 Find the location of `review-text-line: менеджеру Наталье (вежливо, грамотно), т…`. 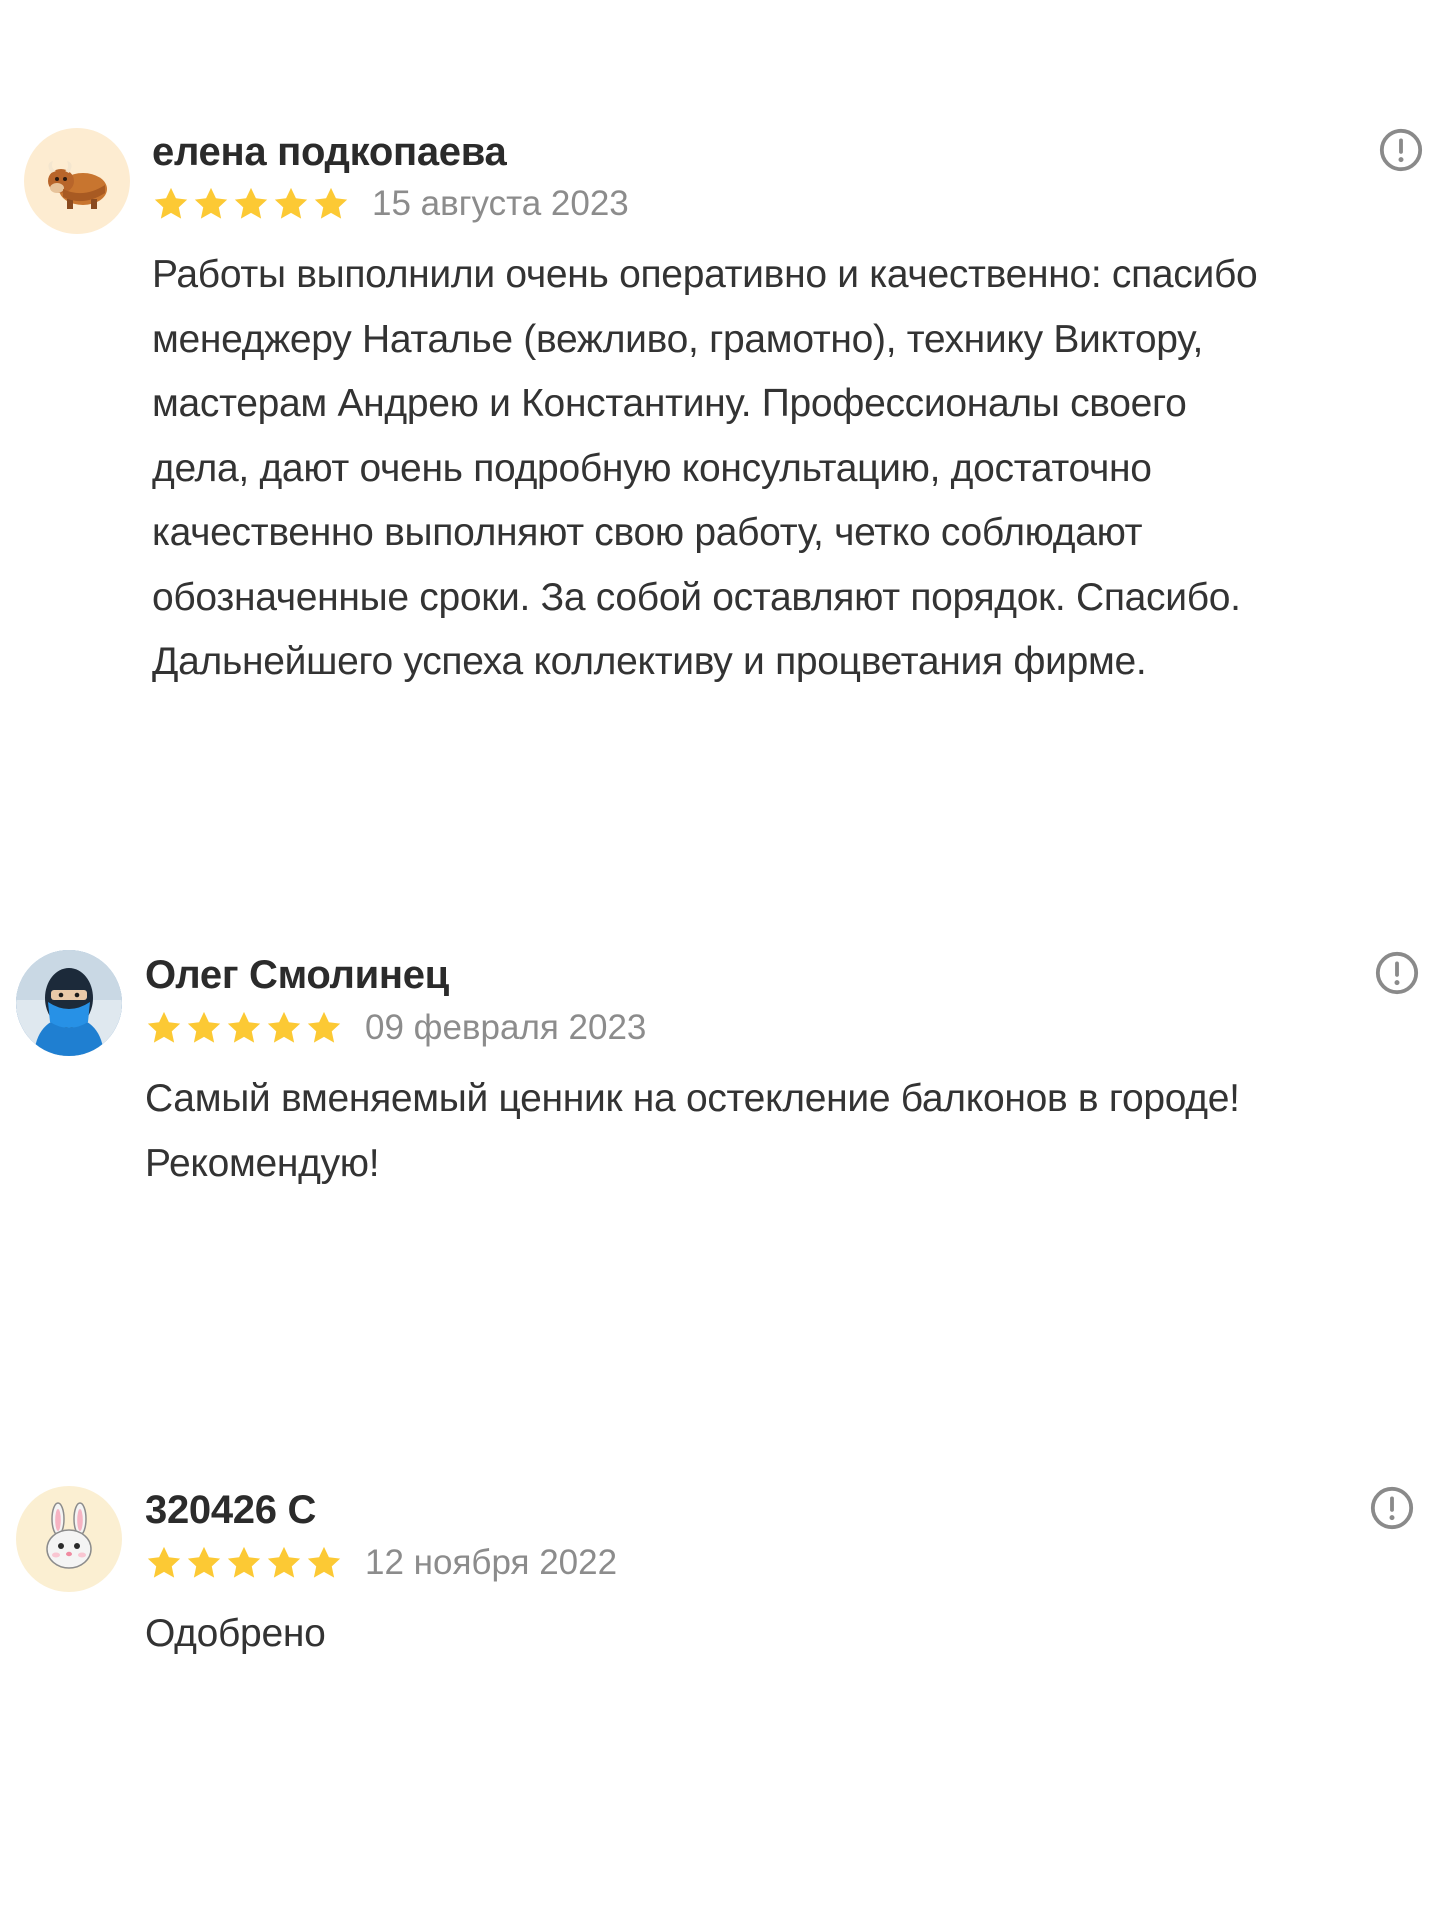

review-text-line: менеджеру Наталье (вежливо, грамотно), т… is located at coordinates (678, 339).